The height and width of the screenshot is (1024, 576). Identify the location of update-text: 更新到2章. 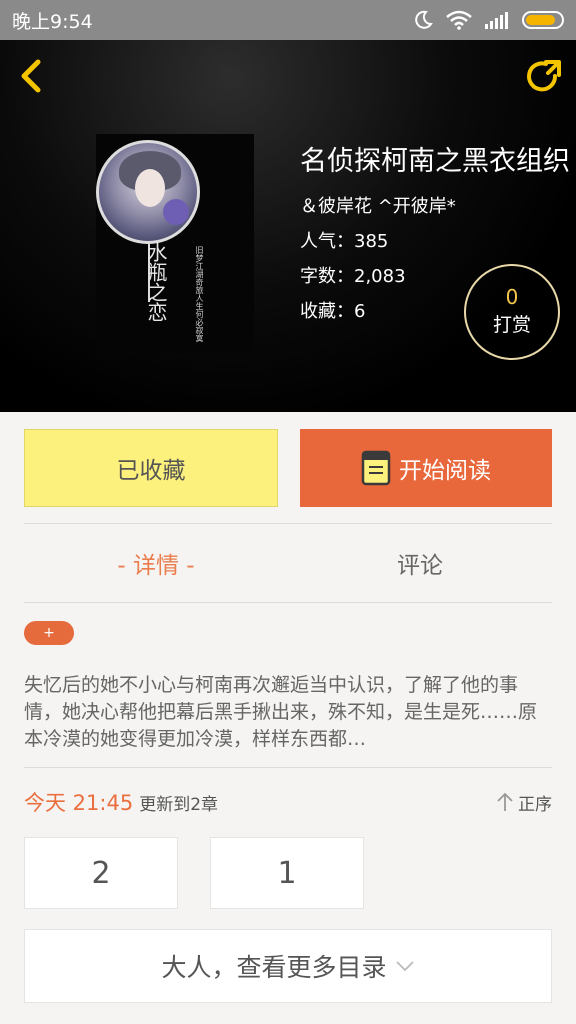
(179, 804).